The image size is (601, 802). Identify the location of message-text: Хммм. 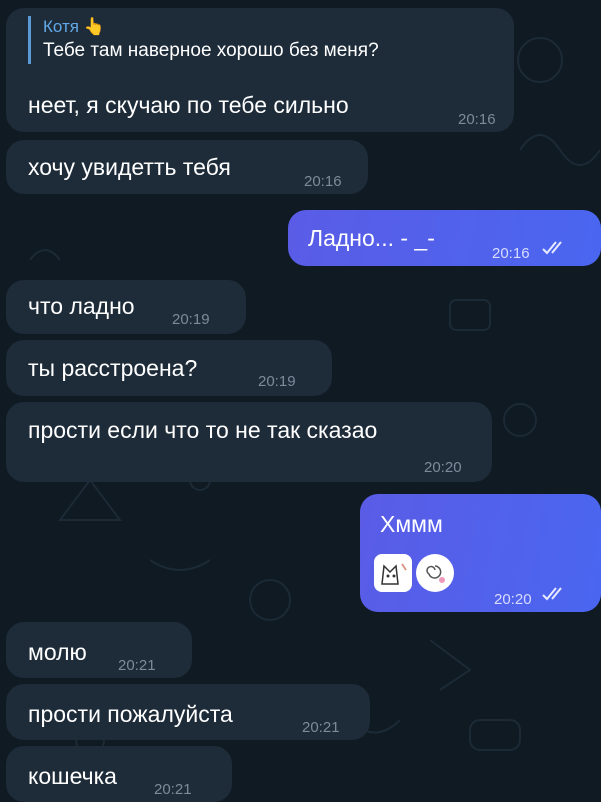
(411, 524).